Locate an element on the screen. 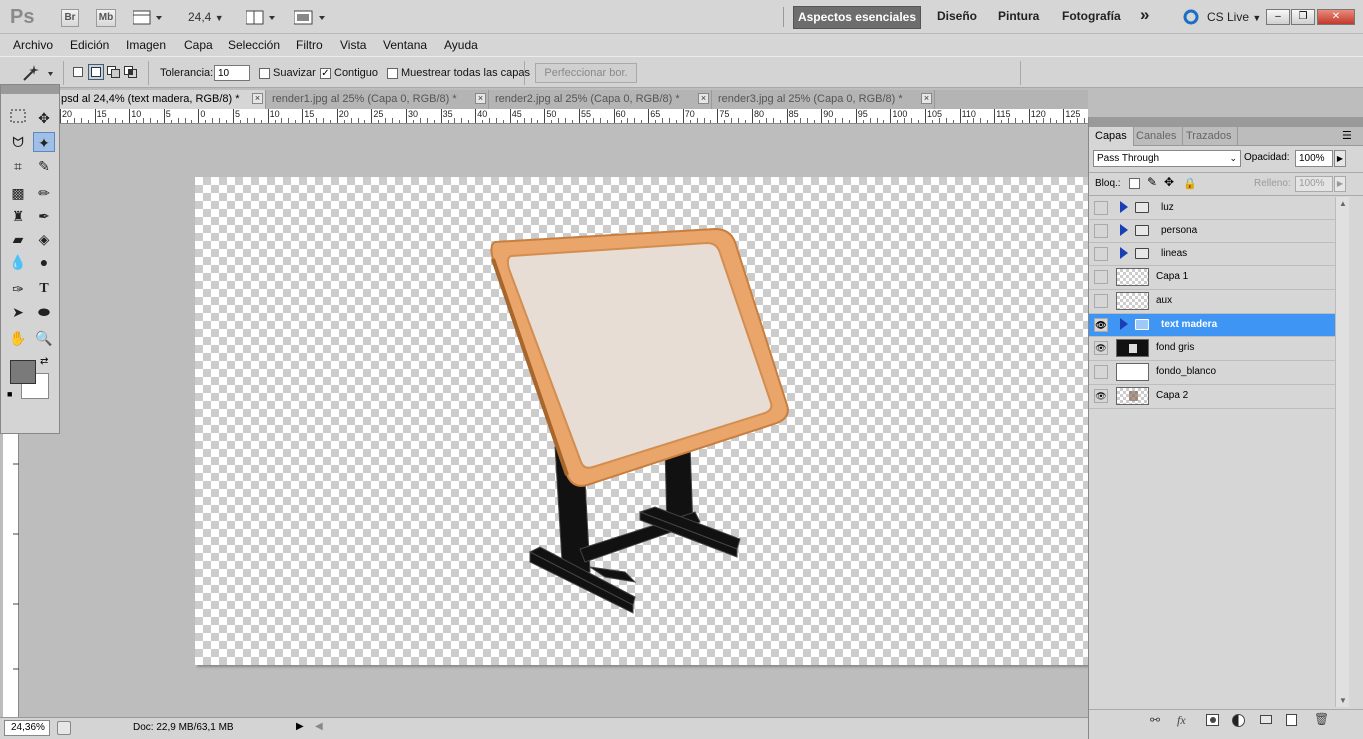 This screenshot has width=1363, height=739. screen-mode-icon is located at coordinates (309, 17).